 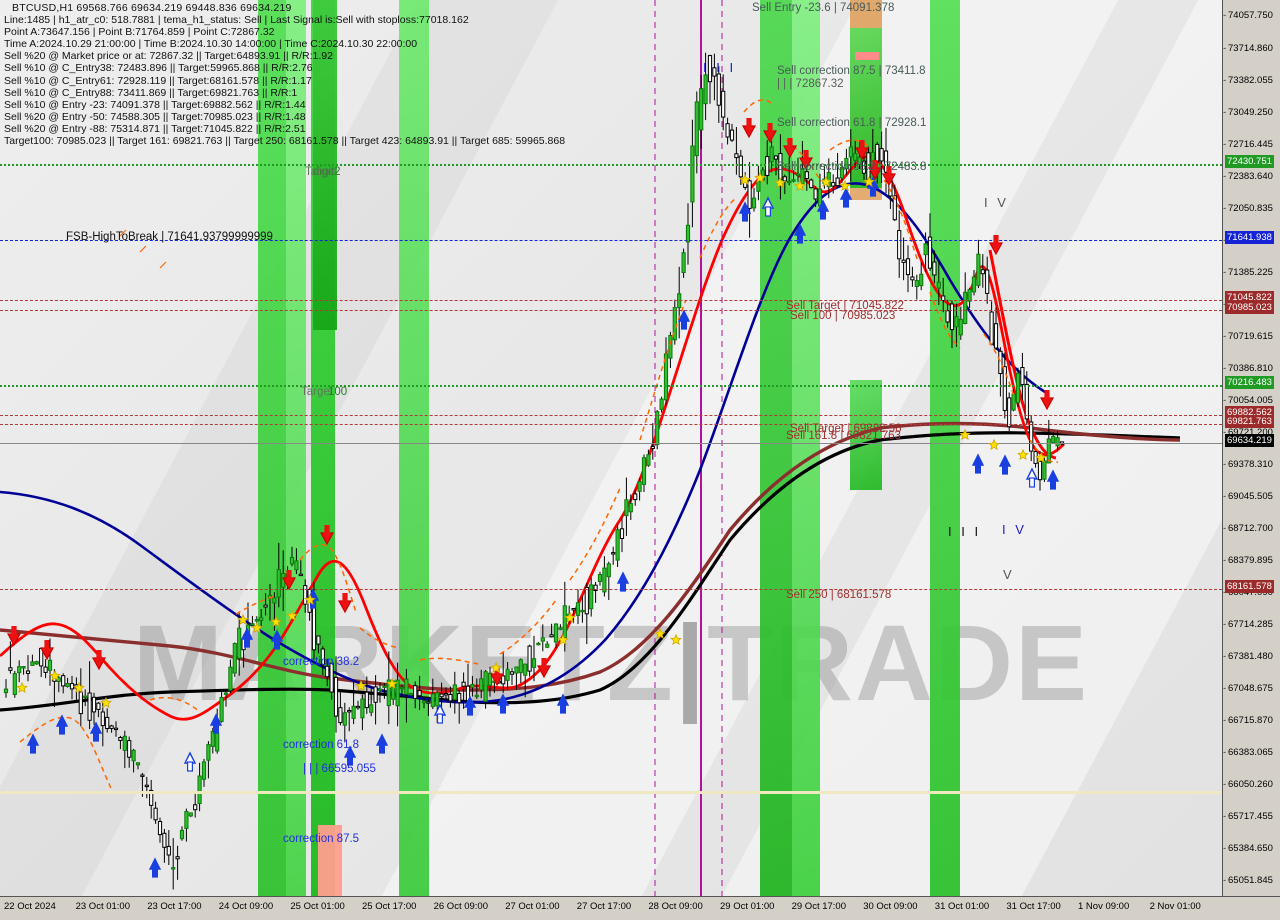 What do you see at coordinates (851, 71) in the screenshot?
I see `chart-label: Sell correction 87.5 | 73411.8` at bounding box center [851, 71].